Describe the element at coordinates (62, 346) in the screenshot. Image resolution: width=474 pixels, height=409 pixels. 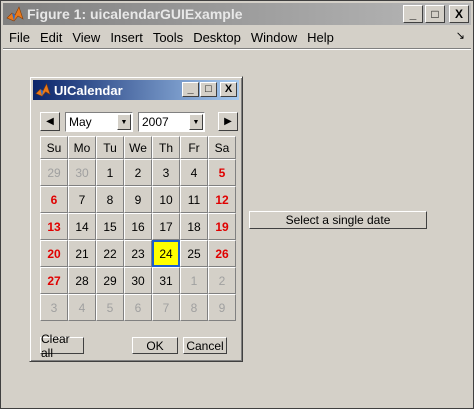
I see `clear-all-button: Clear all` at that location.